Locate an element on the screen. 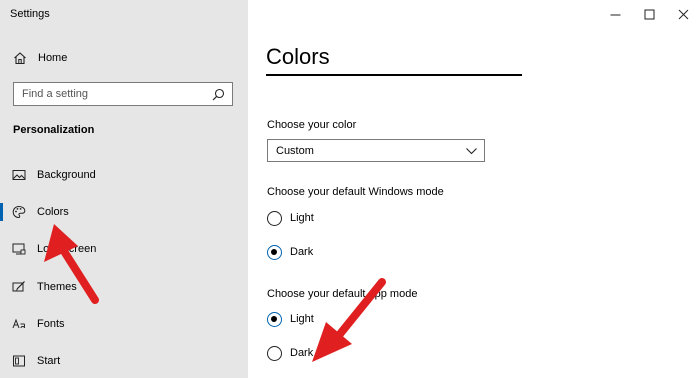 The image size is (700, 378). selection-indicator is located at coordinates (1, 212).